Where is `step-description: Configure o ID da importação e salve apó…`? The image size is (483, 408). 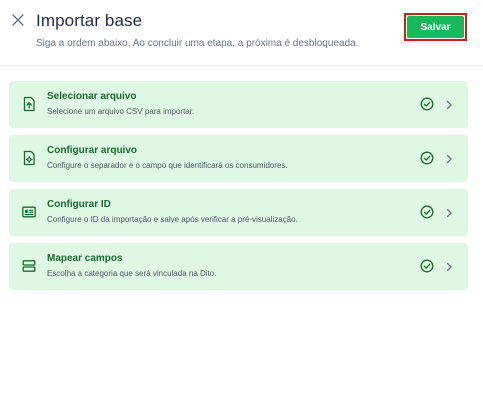
step-description: Configure o ID da importação e salve apó… is located at coordinates (172, 219).